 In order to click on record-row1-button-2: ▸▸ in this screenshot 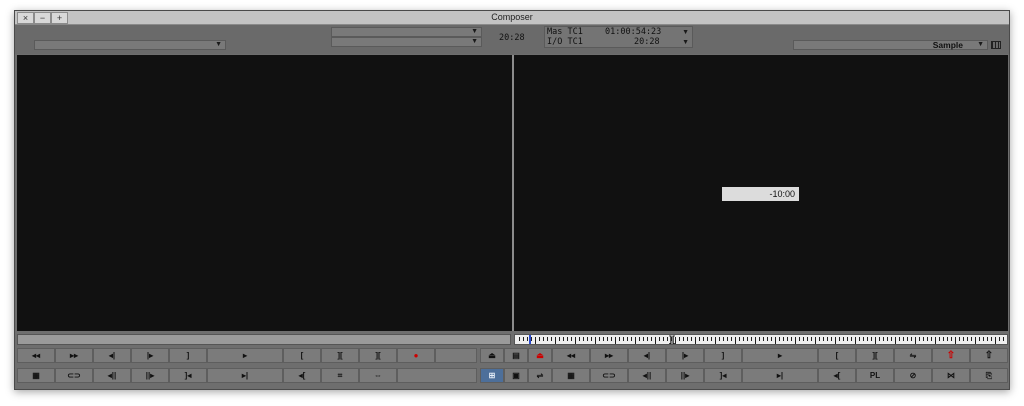, I will do `click(609, 355)`.